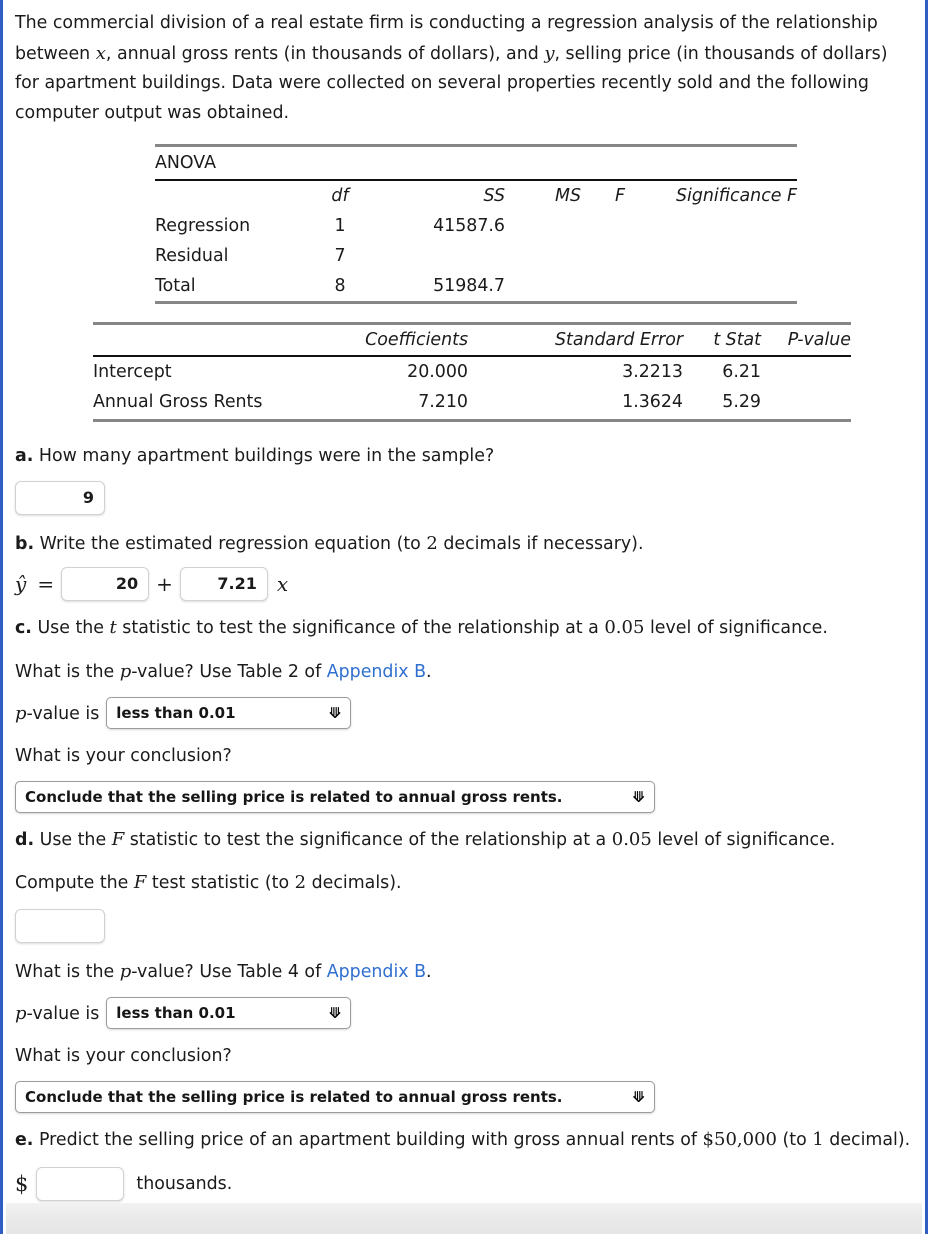 This screenshot has width=928, height=1234. What do you see at coordinates (624, 627) in the screenshot?
I see `part-c-alpha: 0.05` at bounding box center [624, 627].